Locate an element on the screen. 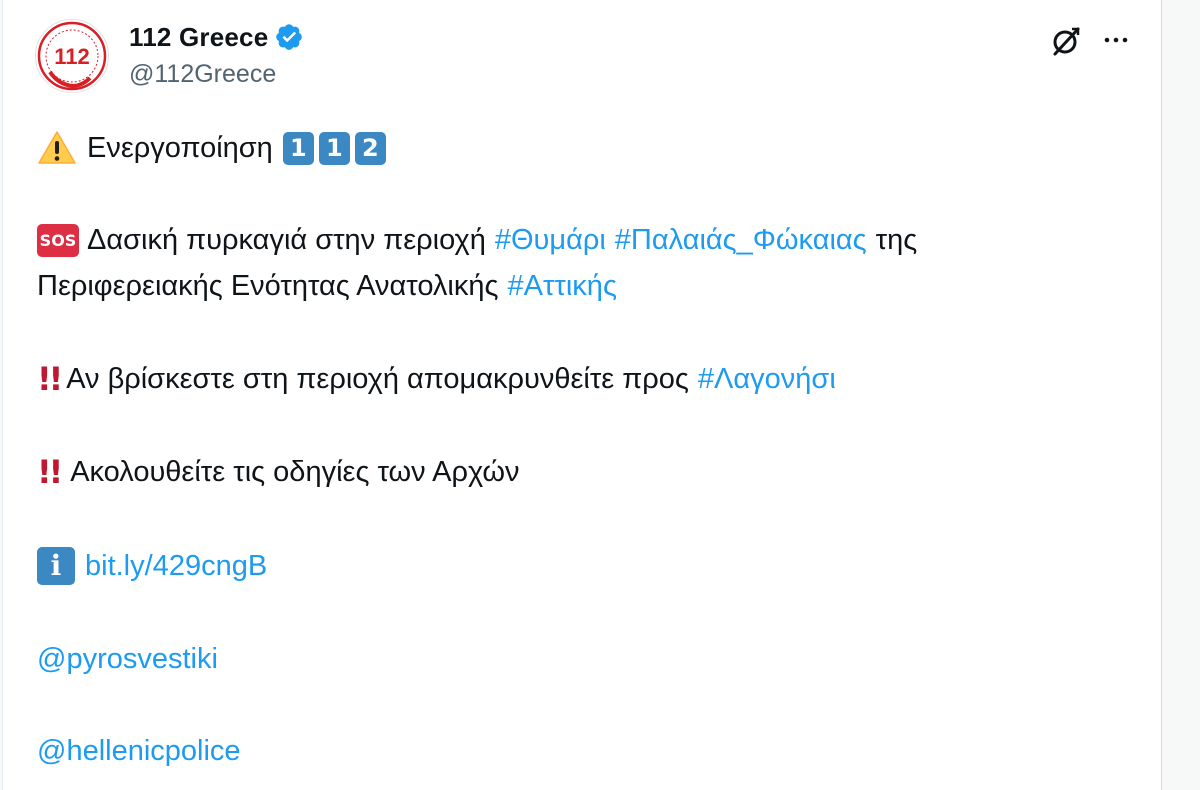 This screenshot has width=1200, height=790. hashtag-palaias-fokaias: #Παλαιάς_Φώκαιας is located at coordinates (741, 240).